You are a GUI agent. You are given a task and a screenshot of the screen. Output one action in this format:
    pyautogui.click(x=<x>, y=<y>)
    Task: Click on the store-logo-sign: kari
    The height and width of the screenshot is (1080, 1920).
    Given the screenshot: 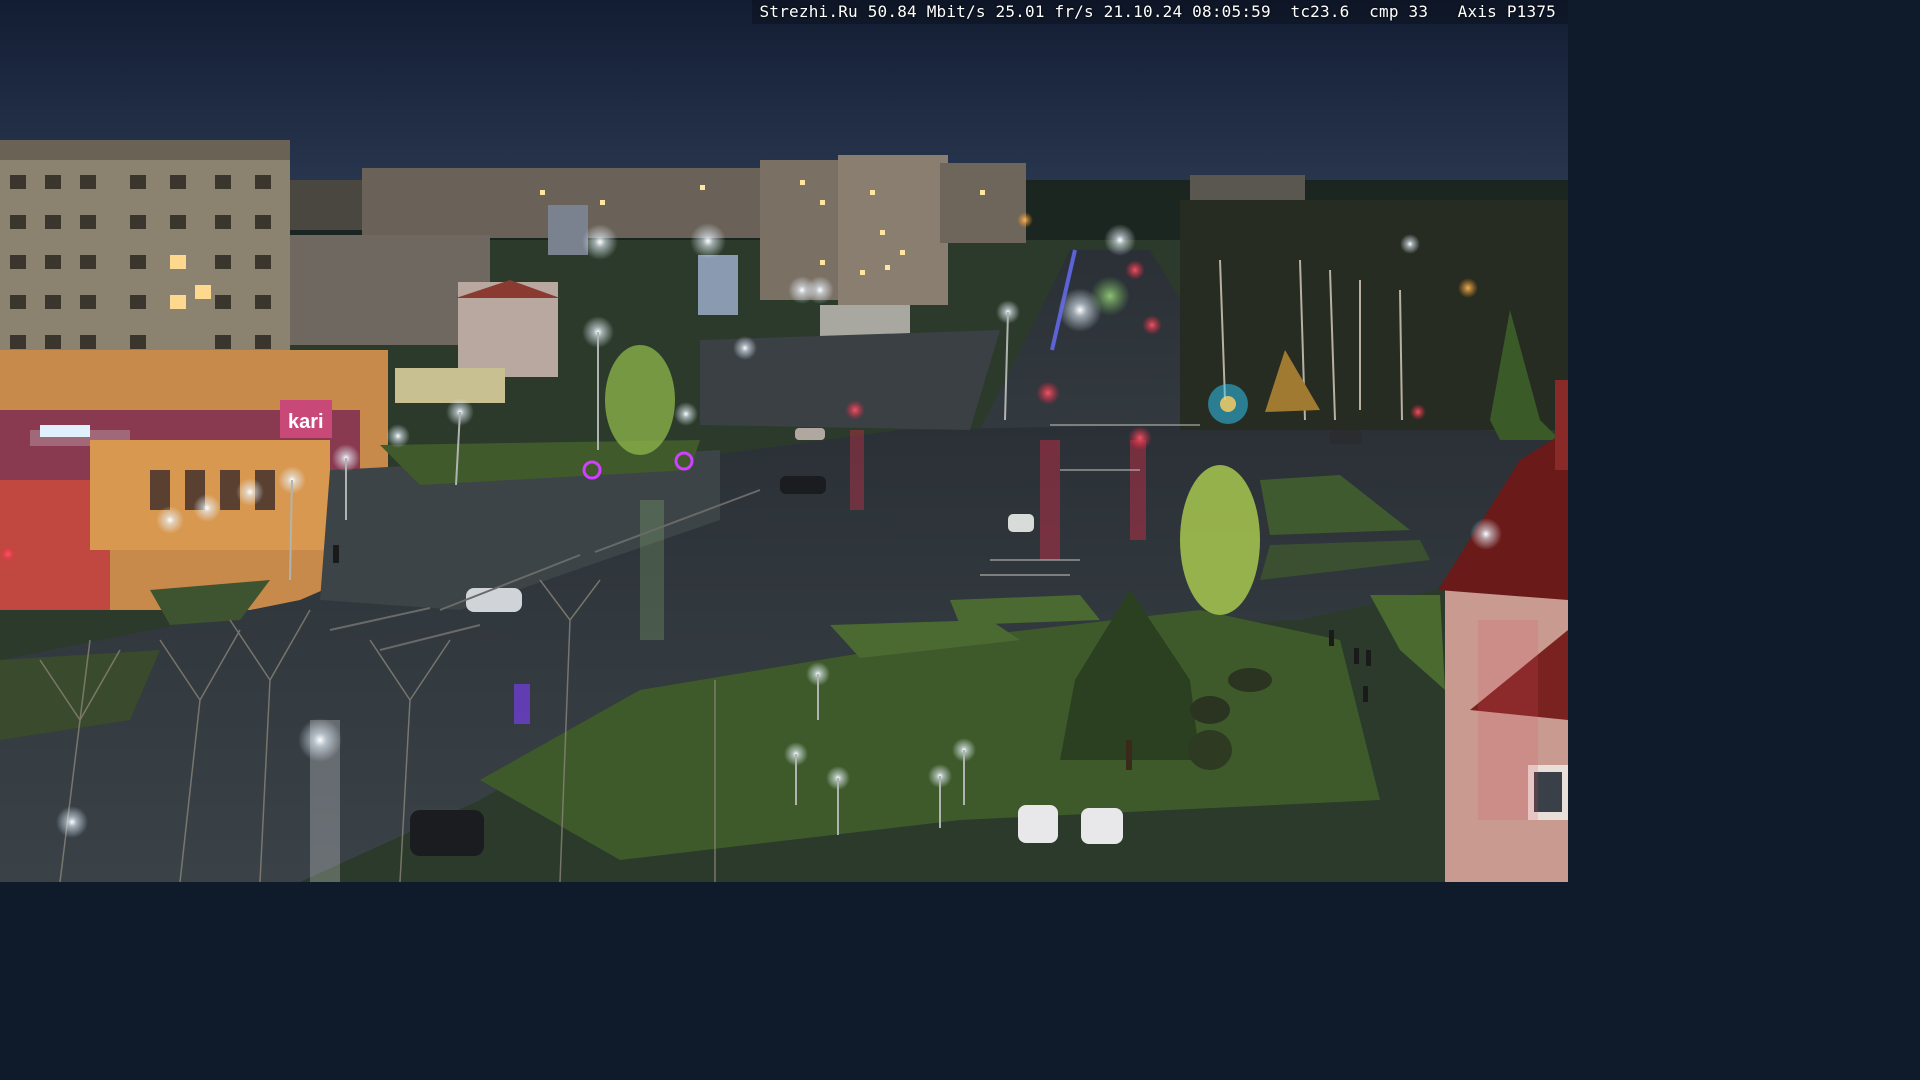 What is the action you would take?
    pyautogui.click(x=306, y=422)
    